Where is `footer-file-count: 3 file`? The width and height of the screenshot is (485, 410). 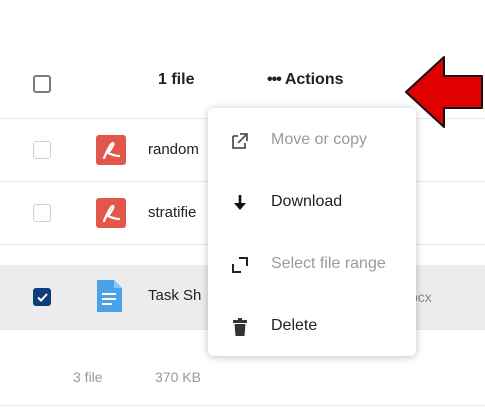 footer-file-count: 3 file is located at coordinates (88, 377).